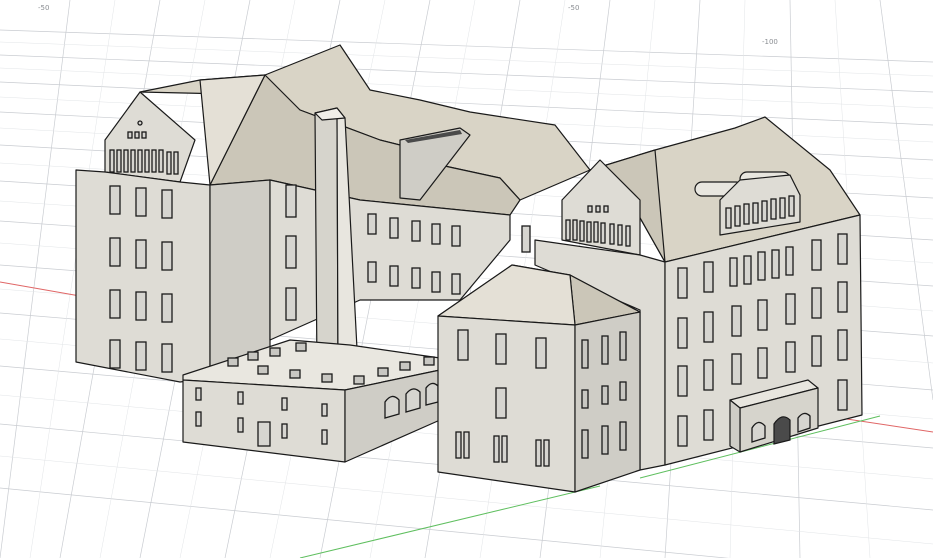 Image resolution: width=933 pixels, height=558 pixels. I want to click on annex-front, so click(264, 421).